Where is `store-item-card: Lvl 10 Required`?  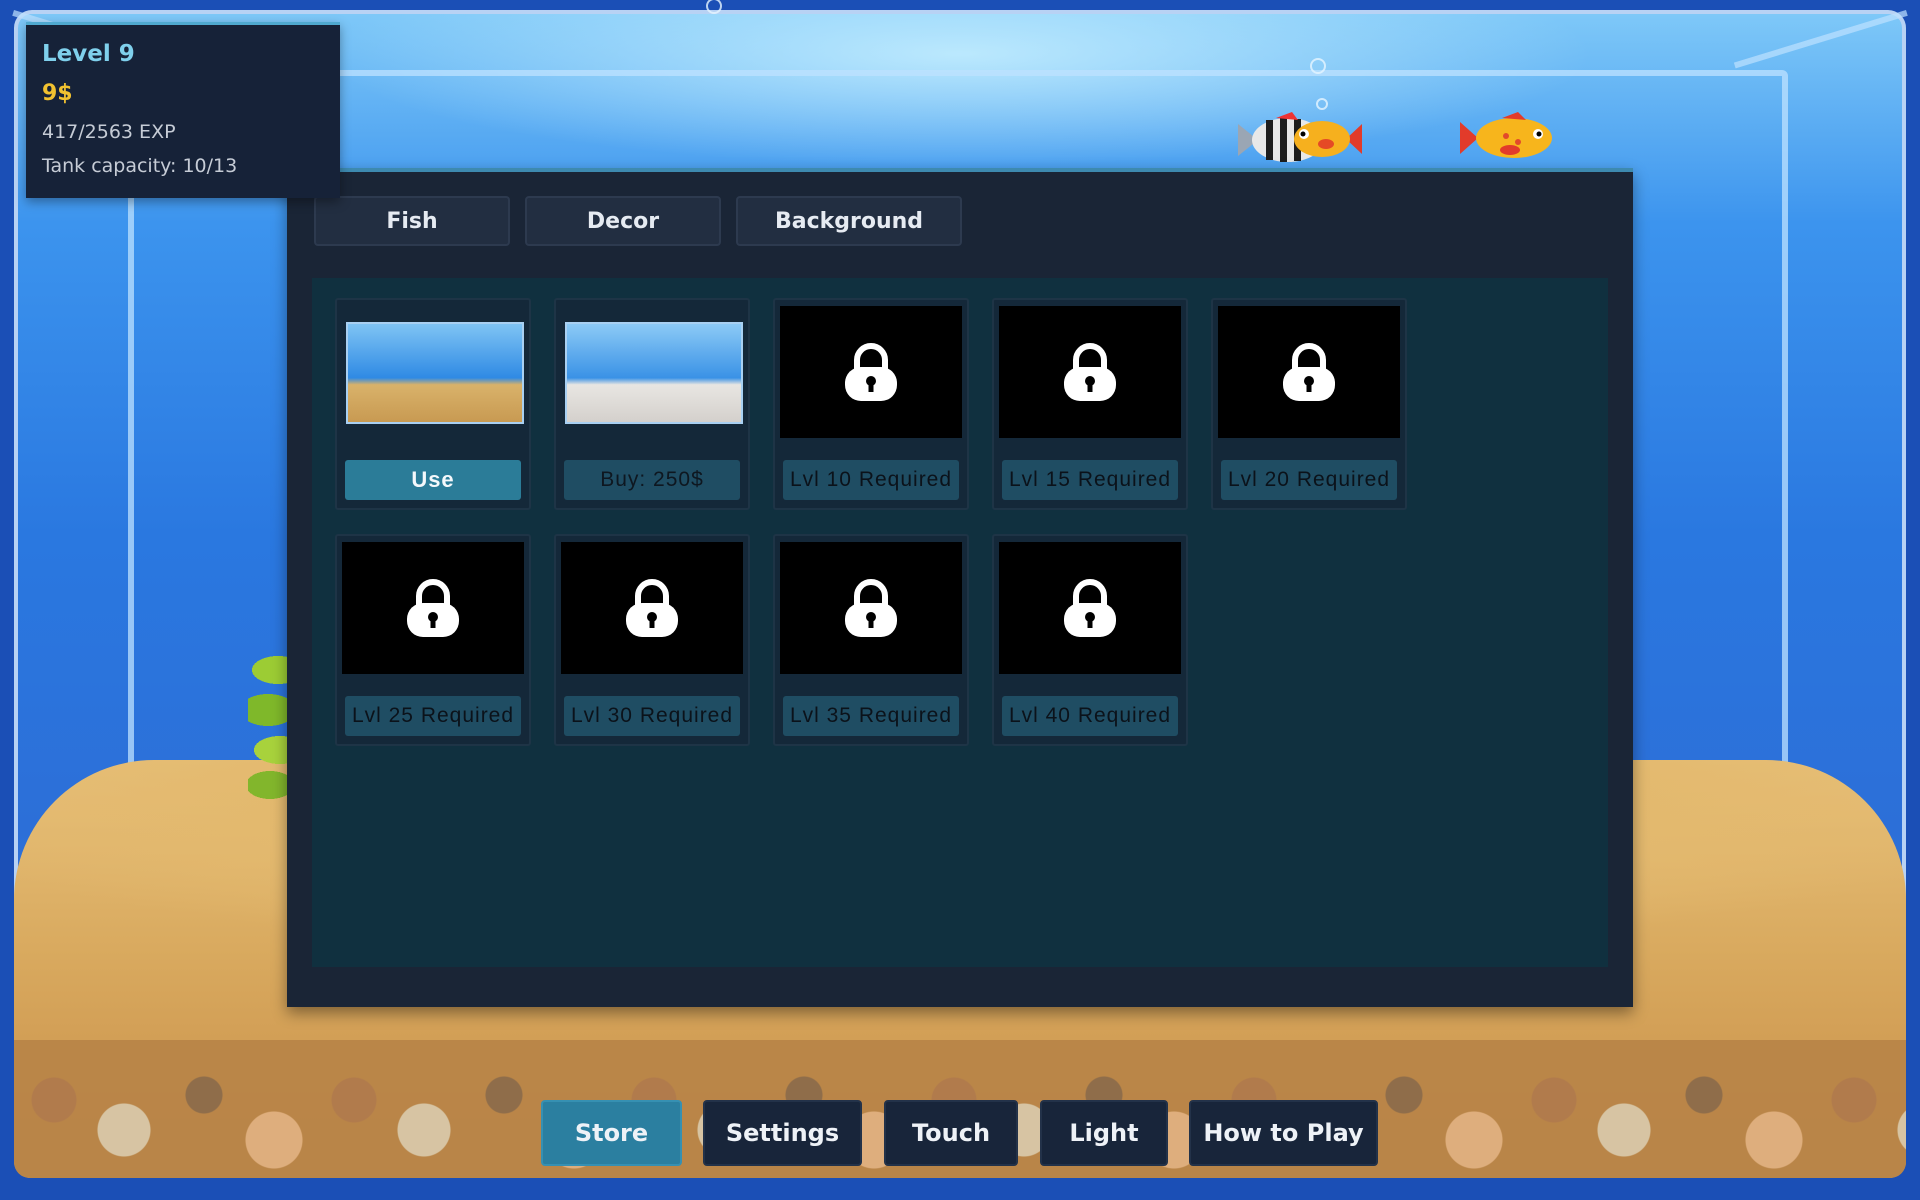 store-item-card: Lvl 10 Required is located at coordinates (871, 404).